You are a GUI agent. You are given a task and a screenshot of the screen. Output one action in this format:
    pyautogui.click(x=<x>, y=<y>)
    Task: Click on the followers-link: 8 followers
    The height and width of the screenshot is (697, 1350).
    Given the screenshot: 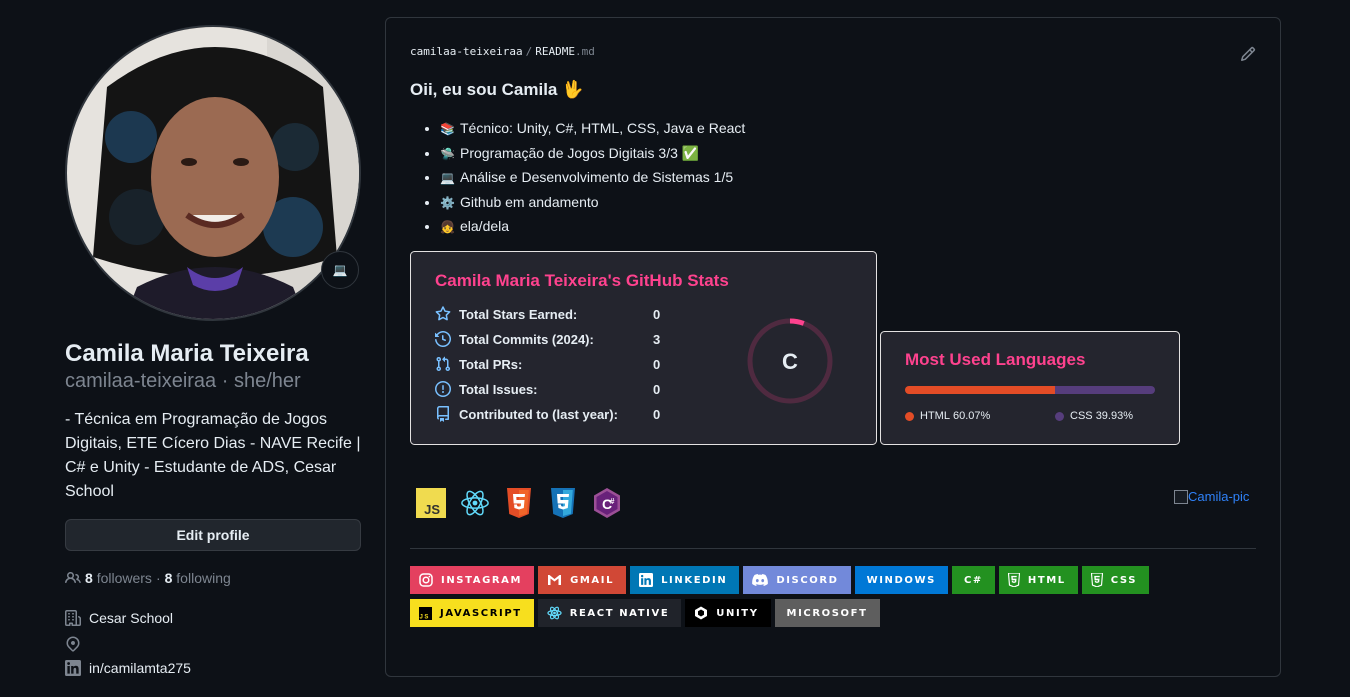 What is the action you would take?
    pyautogui.click(x=118, y=578)
    